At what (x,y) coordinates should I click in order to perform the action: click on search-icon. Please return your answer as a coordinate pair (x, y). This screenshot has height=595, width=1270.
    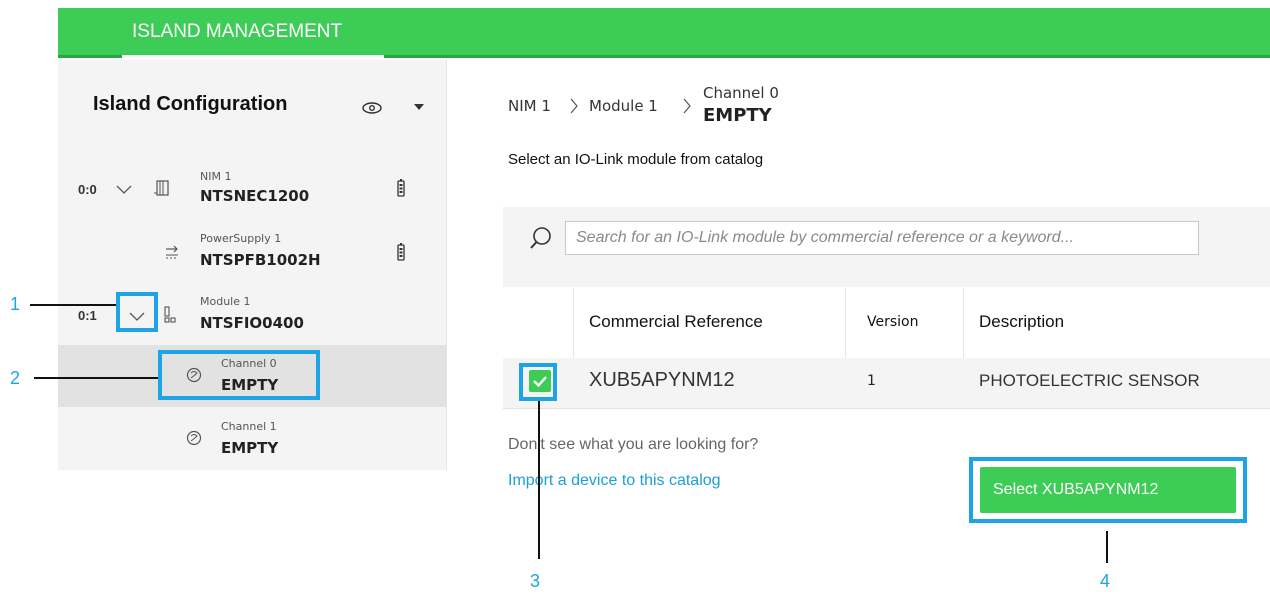
    Looking at the image, I should click on (541, 238).